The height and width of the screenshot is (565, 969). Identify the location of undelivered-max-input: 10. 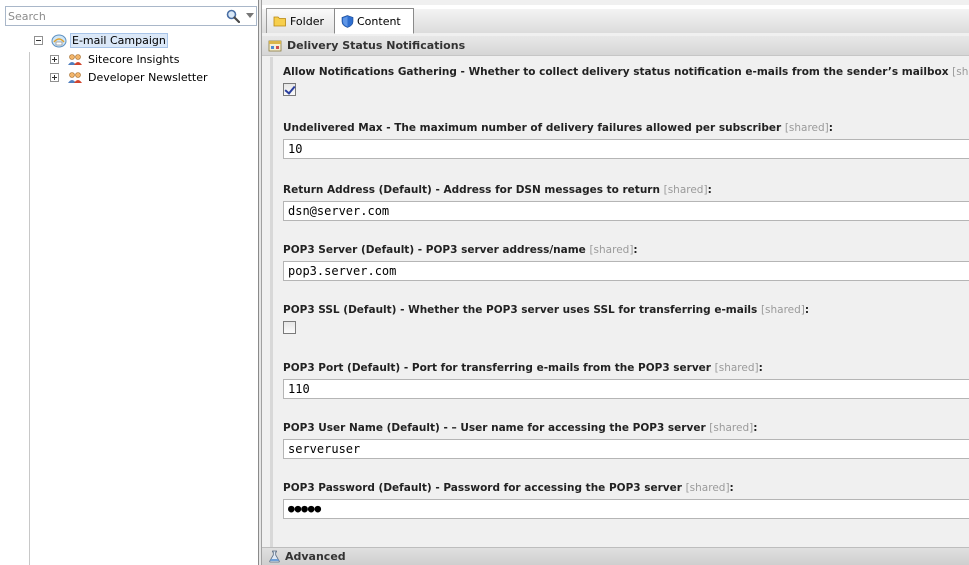
(626, 149).